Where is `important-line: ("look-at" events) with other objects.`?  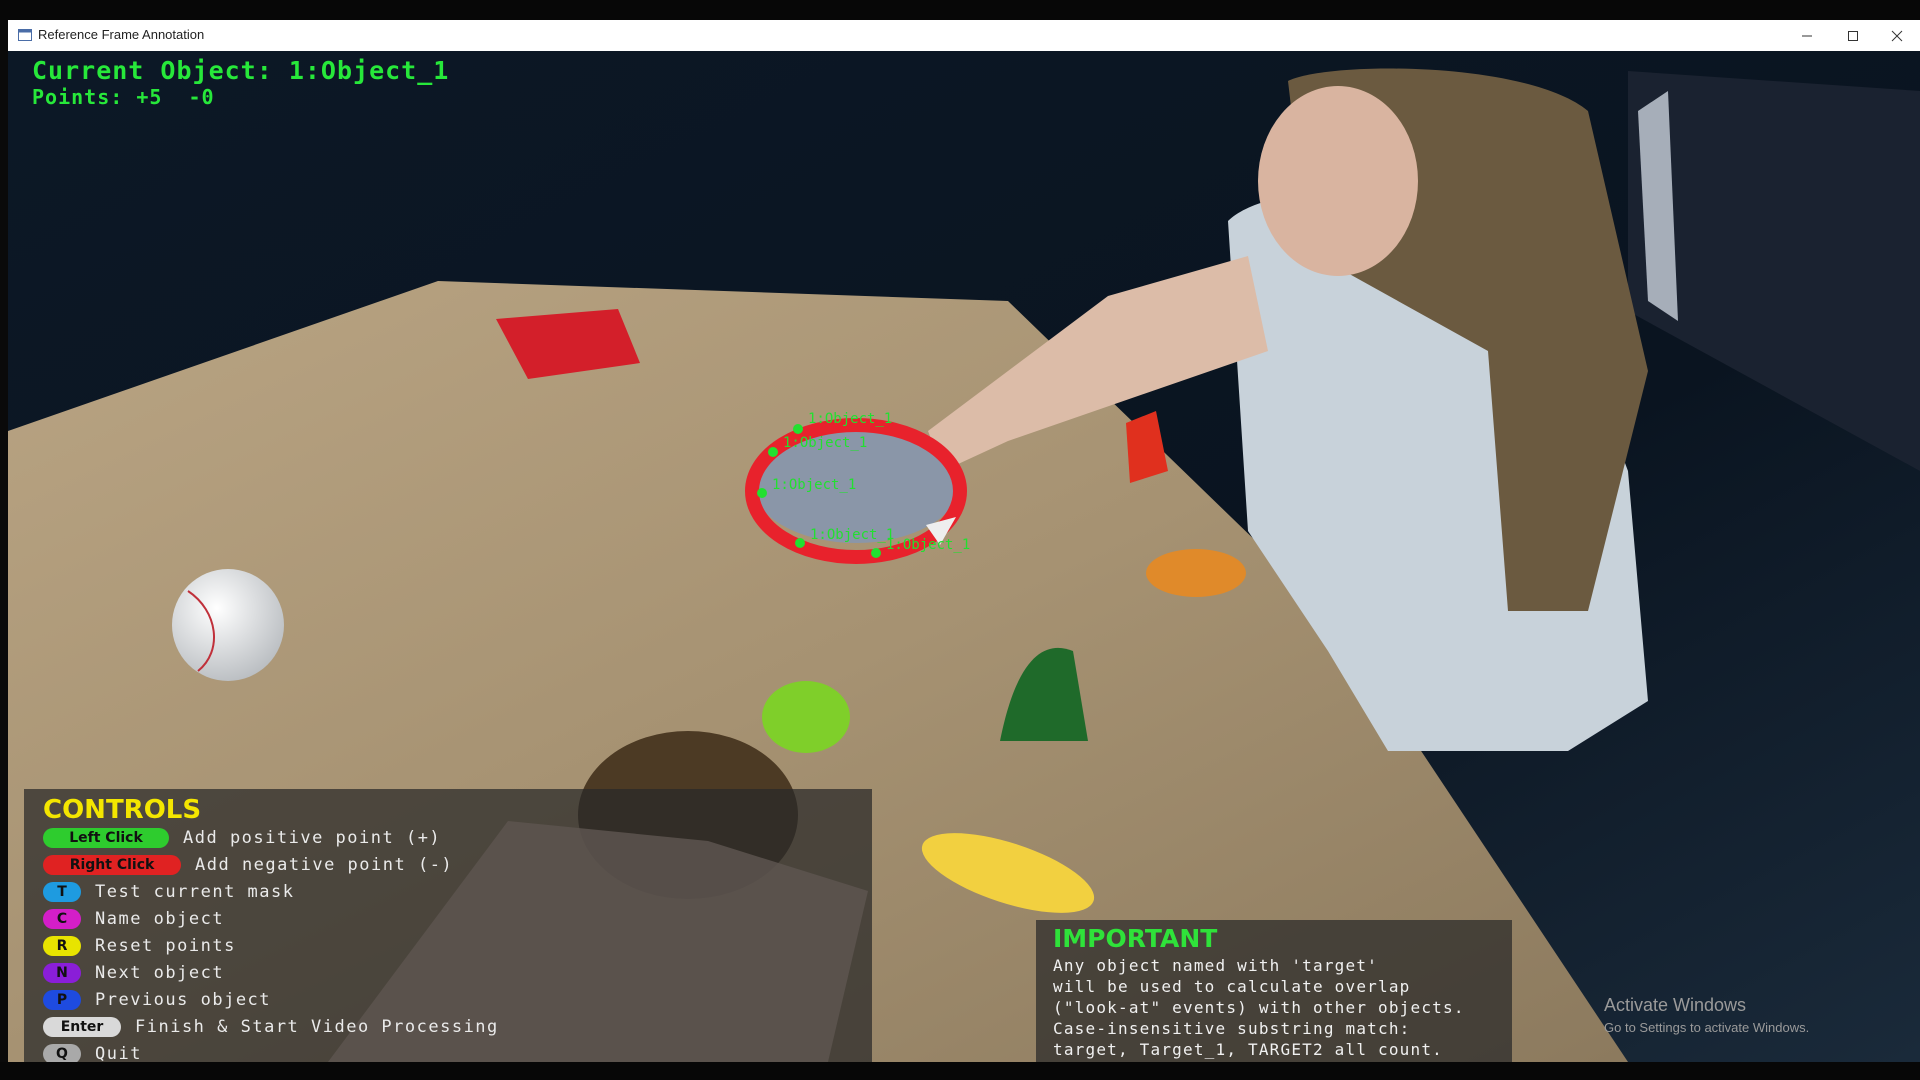 important-line: ("look-at" events) with other objects. is located at coordinates (1259, 1007).